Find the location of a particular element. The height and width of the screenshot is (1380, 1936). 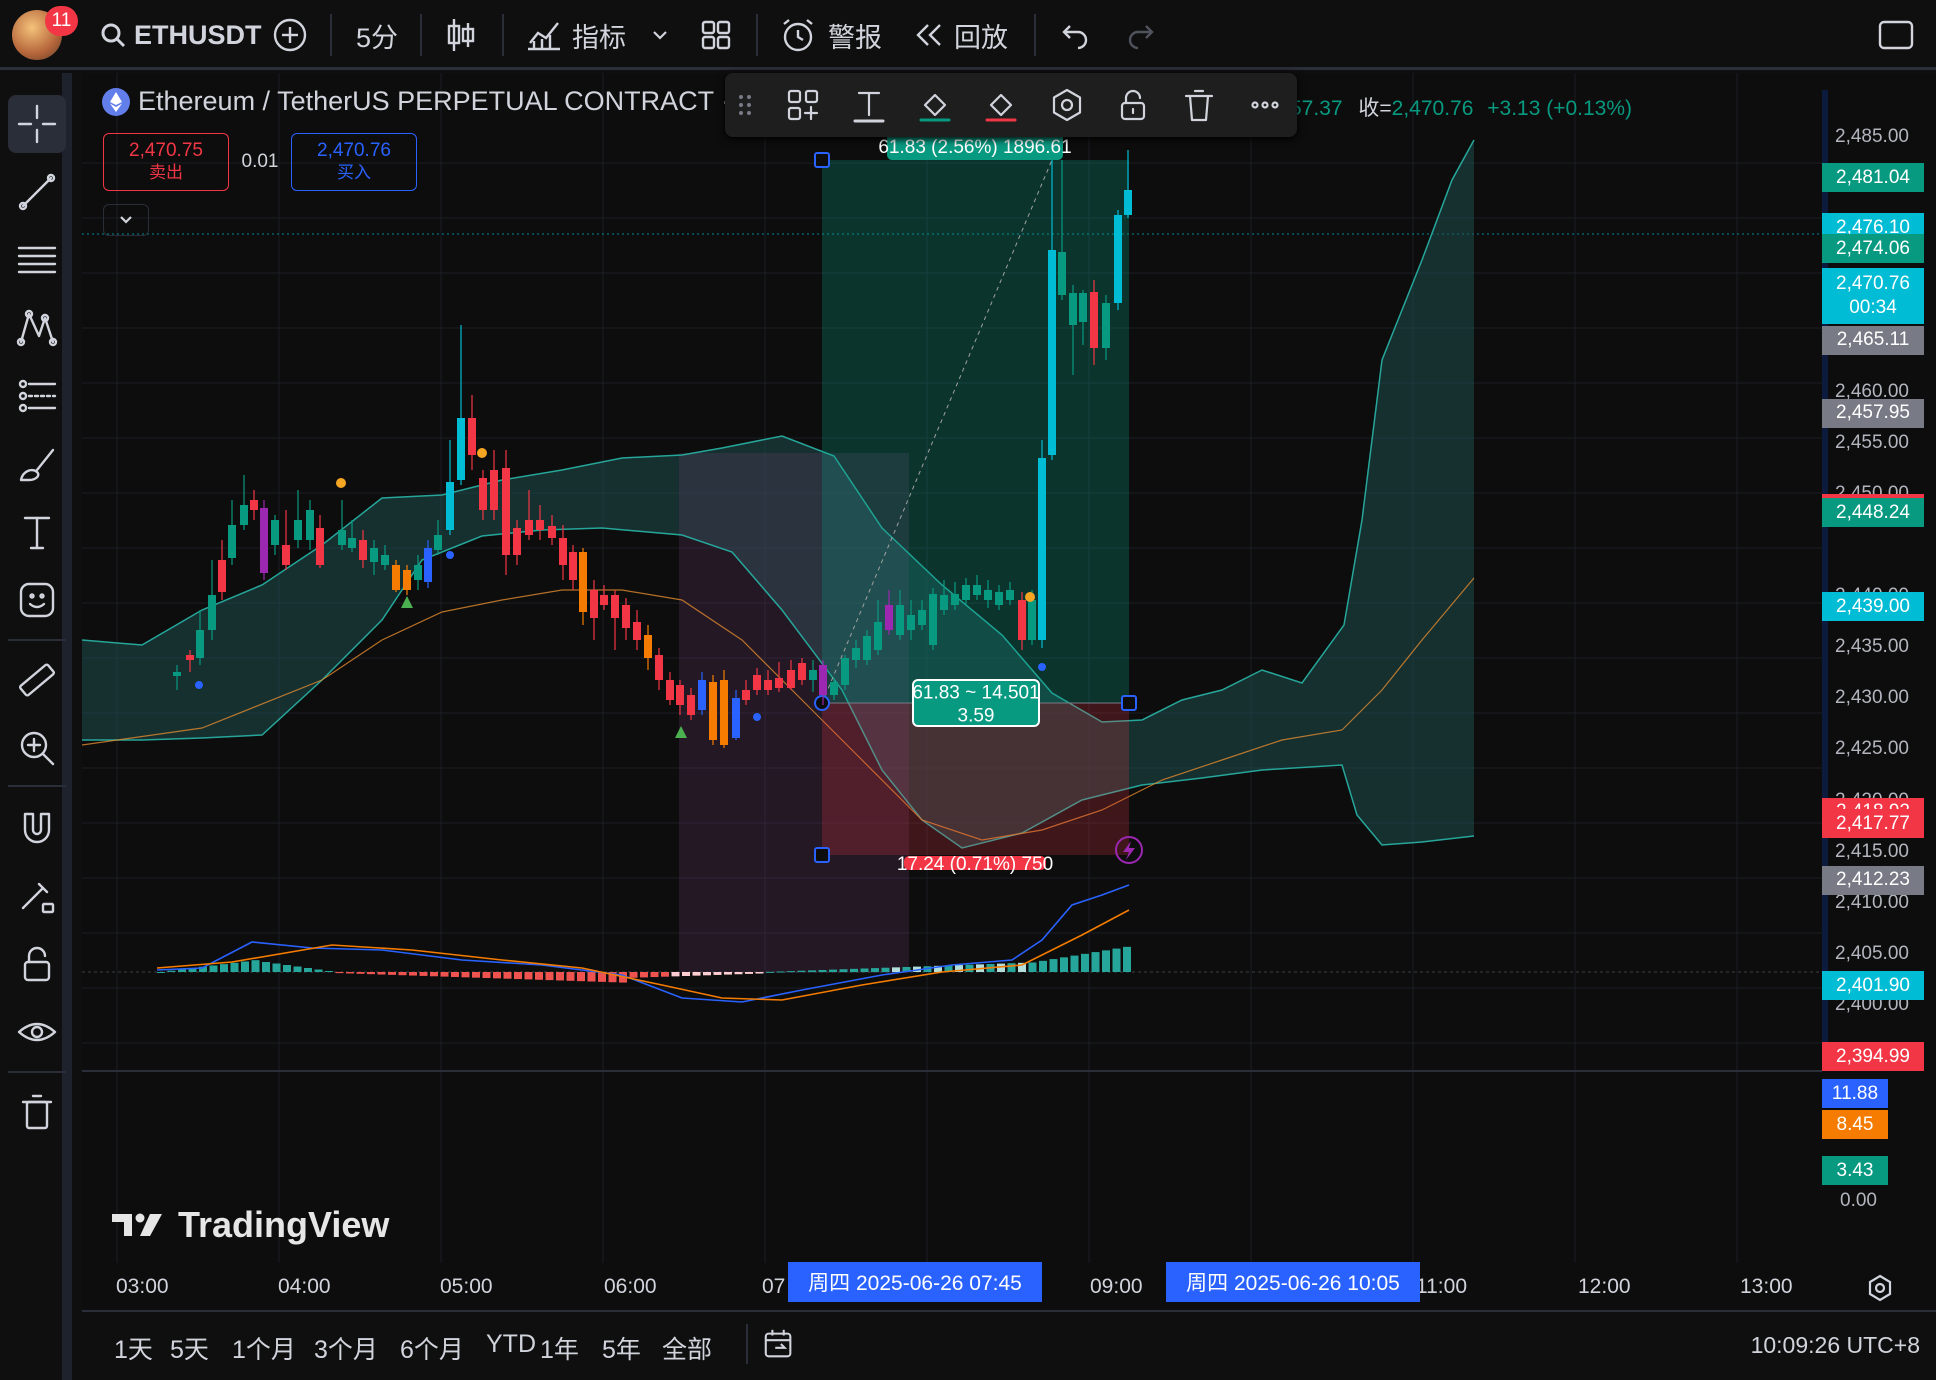

time-tick: 06:00 is located at coordinates (630, 1286).